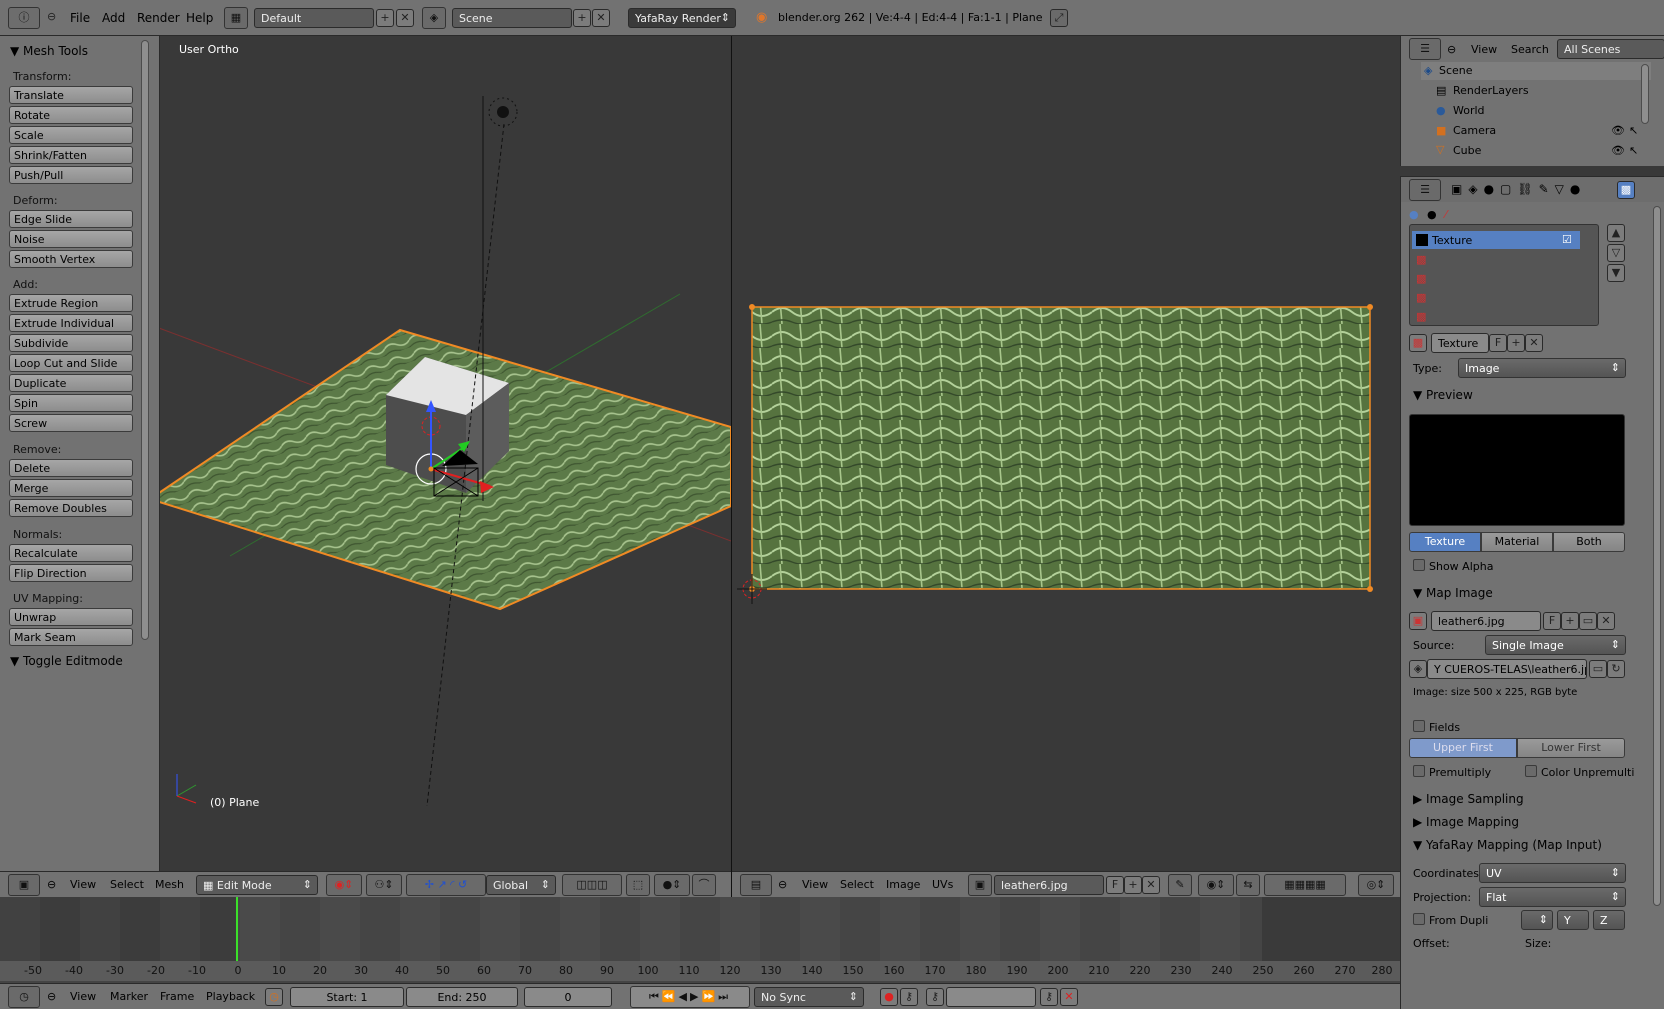  Describe the element at coordinates (71, 363) in the screenshot. I see `loop-cut-button: Loop Cut and Slide` at that location.